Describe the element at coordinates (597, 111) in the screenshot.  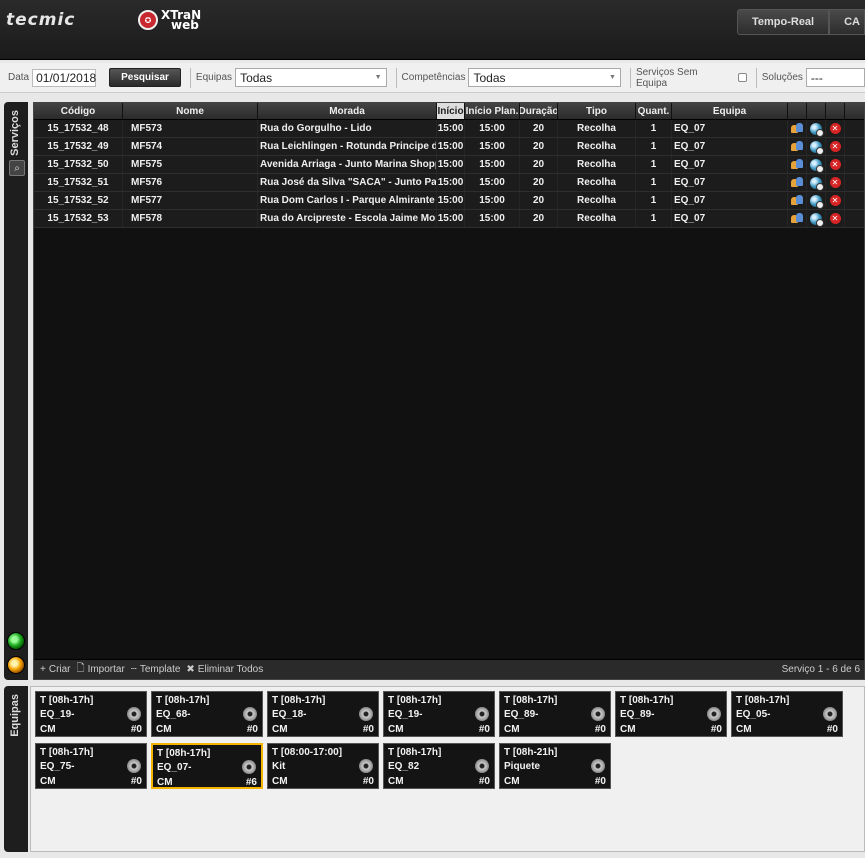
I see `col-tipo: Tipo` at that location.